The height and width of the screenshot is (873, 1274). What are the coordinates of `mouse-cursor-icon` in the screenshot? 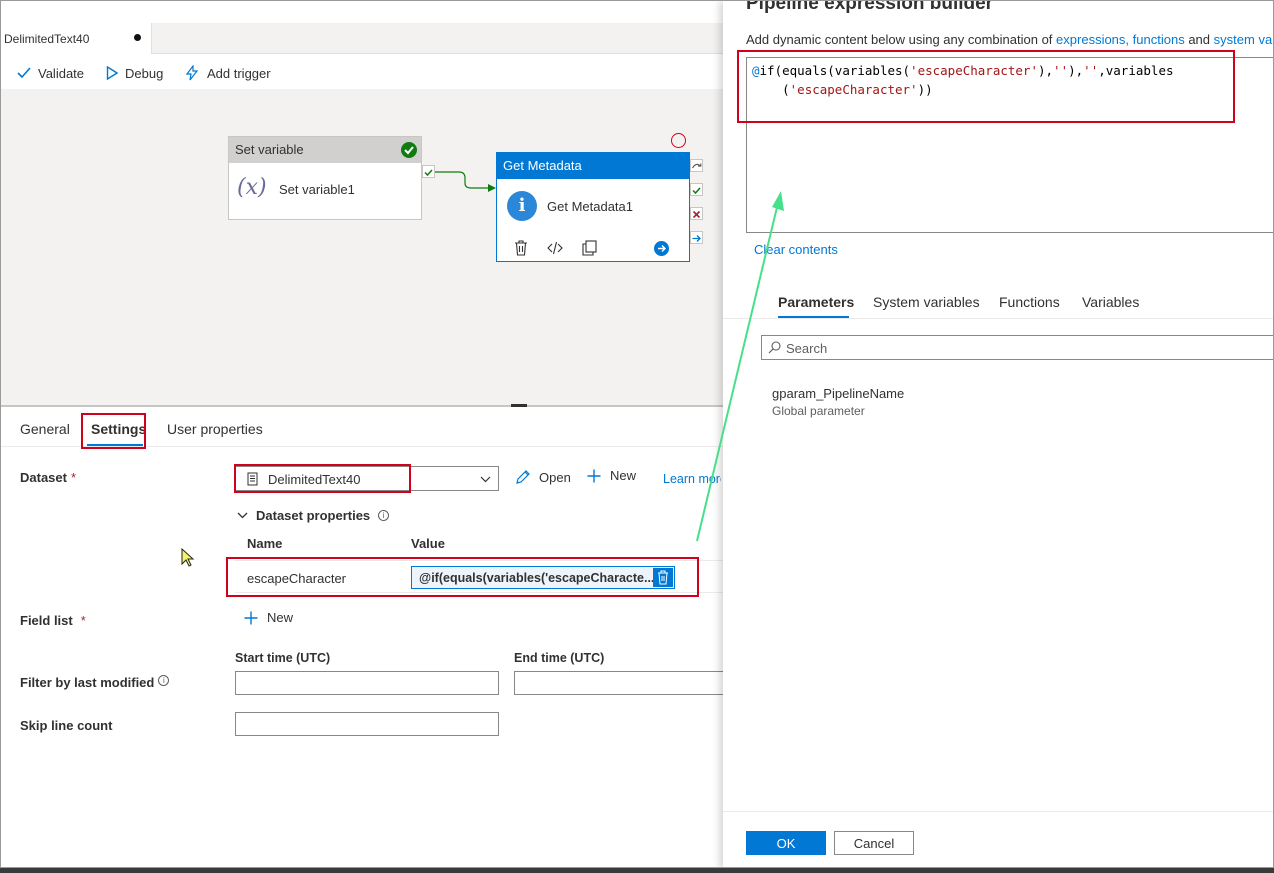 It's located at (188, 557).